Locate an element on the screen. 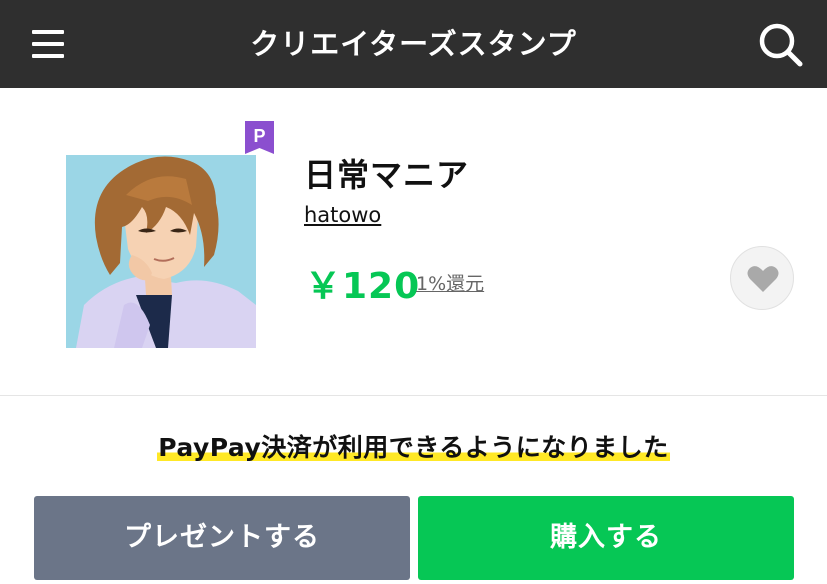  gift-button: プレゼントする is located at coordinates (222, 538).